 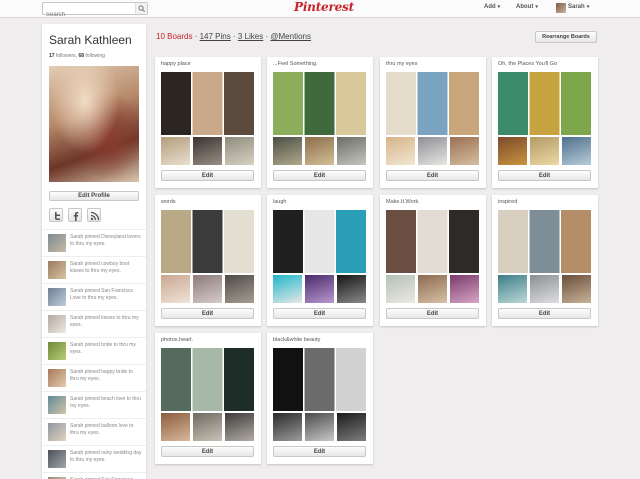 I want to click on board-card: happy place Edit, so click(x=208, y=122).